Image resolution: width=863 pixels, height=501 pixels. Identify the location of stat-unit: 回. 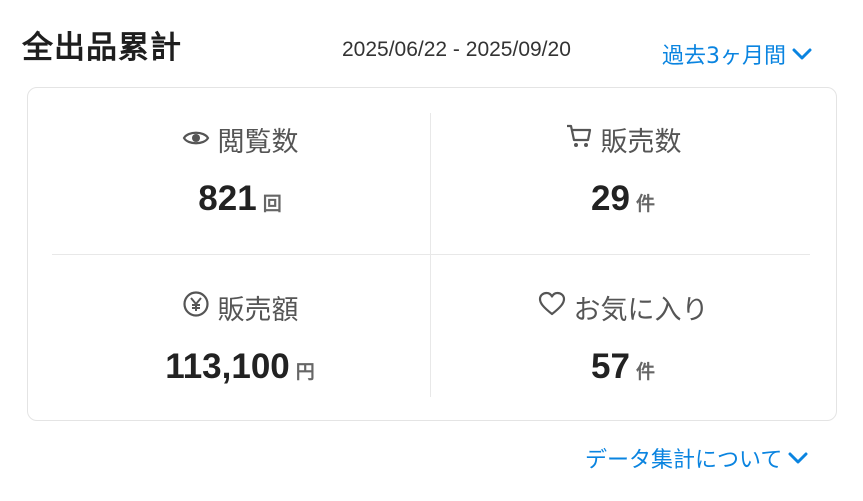
(272, 204).